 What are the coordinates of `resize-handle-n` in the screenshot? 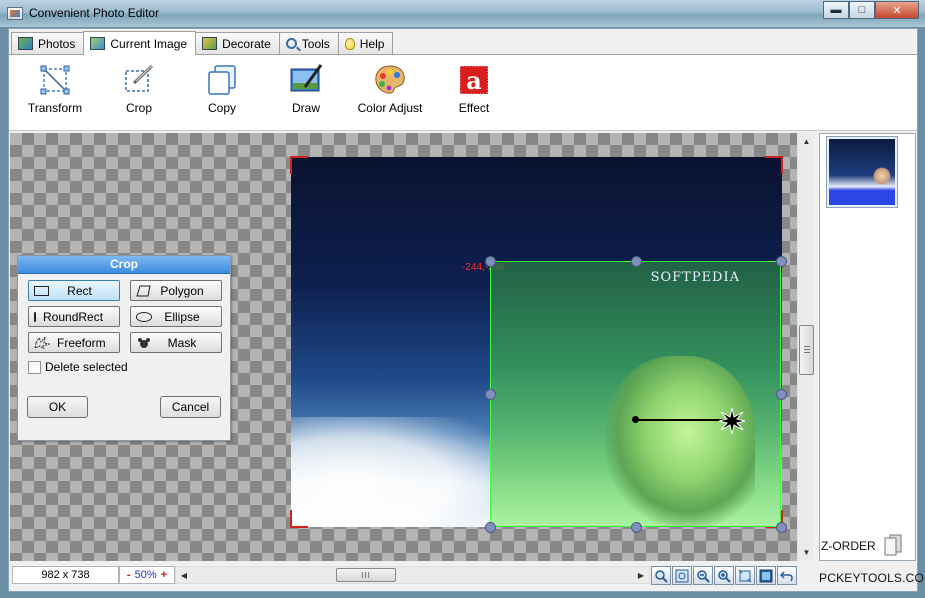 It's located at (636, 261).